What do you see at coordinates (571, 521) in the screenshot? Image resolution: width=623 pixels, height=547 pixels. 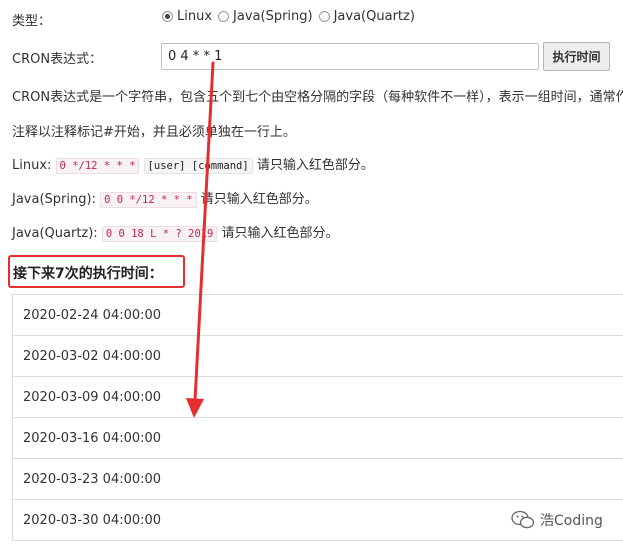 I see `watermark-text: 浩Coding` at bounding box center [571, 521].